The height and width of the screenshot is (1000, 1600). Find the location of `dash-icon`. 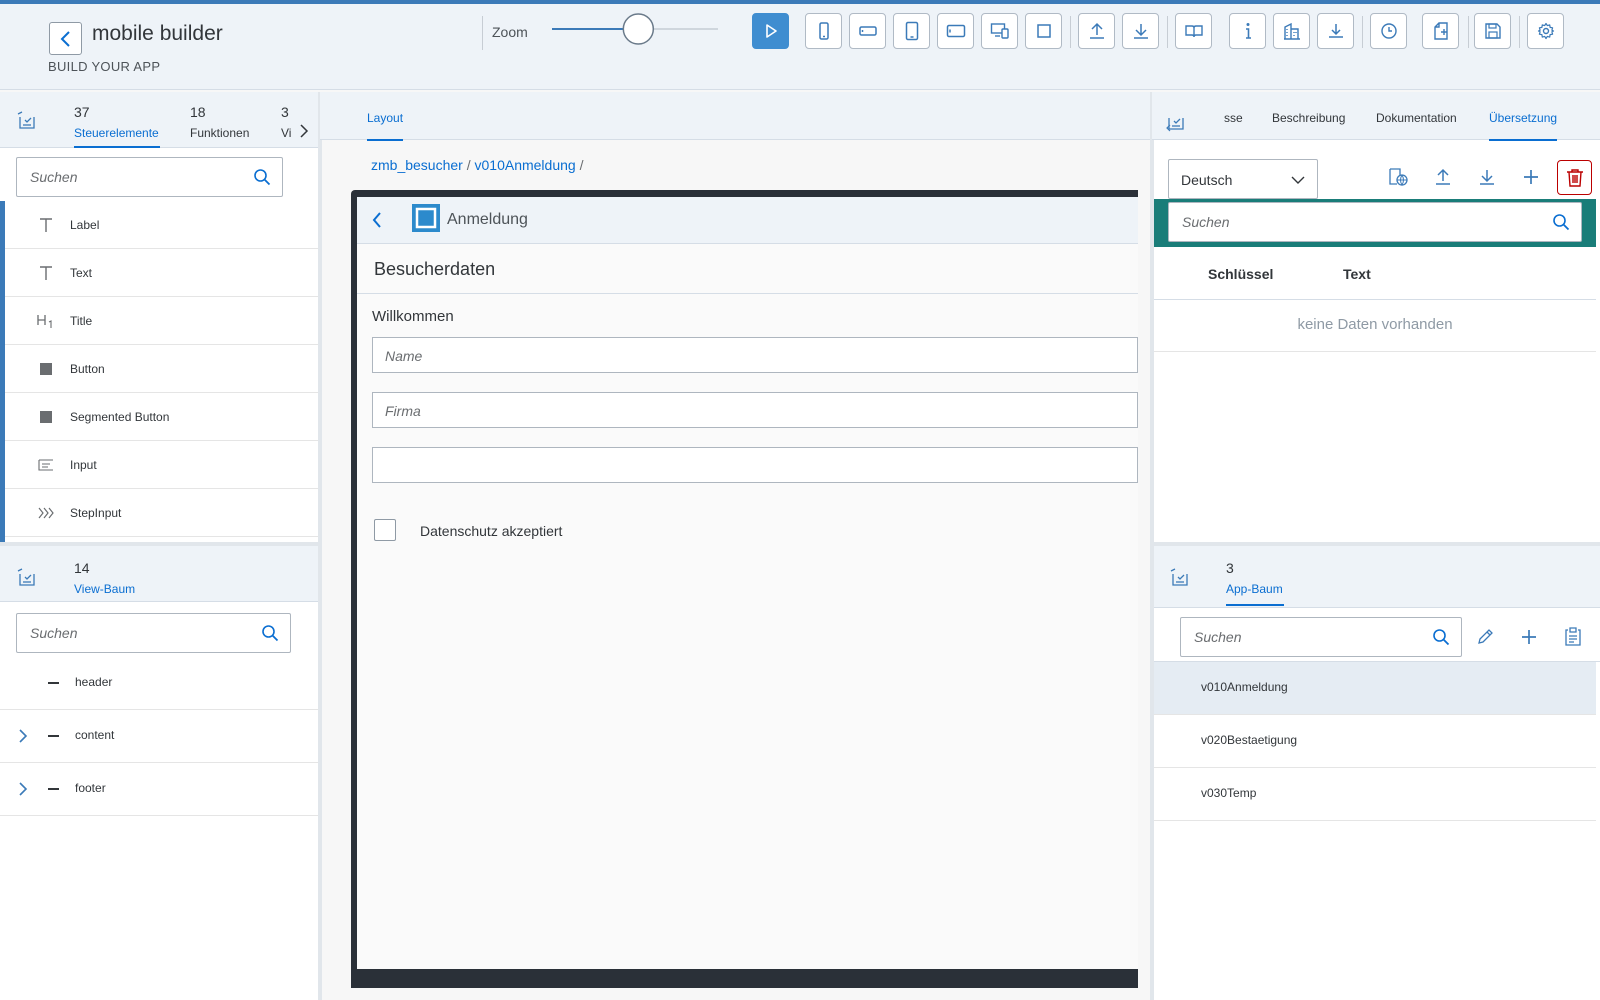

dash-icon is located at coordinates (53, 736).